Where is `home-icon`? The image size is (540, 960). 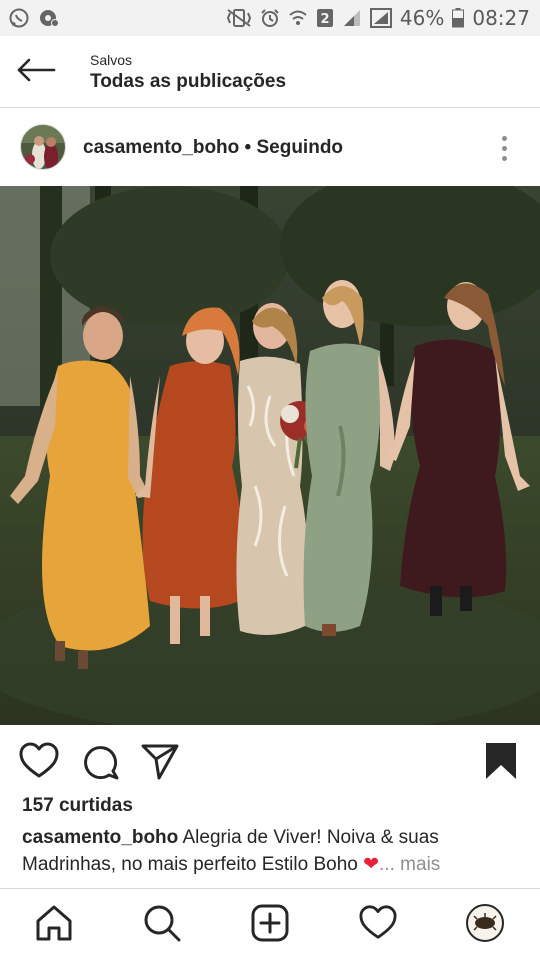 home-icon is located at coordinates (54, 925).